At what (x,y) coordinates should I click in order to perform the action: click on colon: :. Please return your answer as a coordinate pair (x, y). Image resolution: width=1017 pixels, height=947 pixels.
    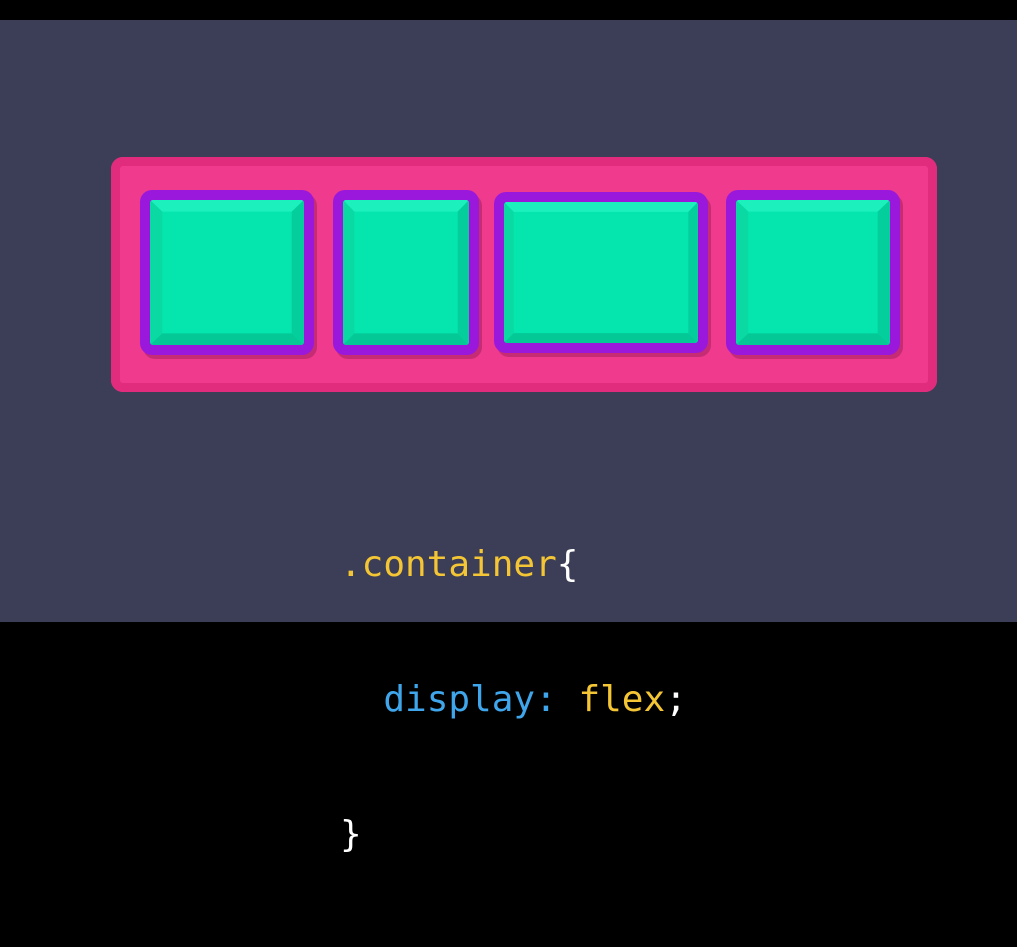
    Looking at the image, I should click on (557, 699).